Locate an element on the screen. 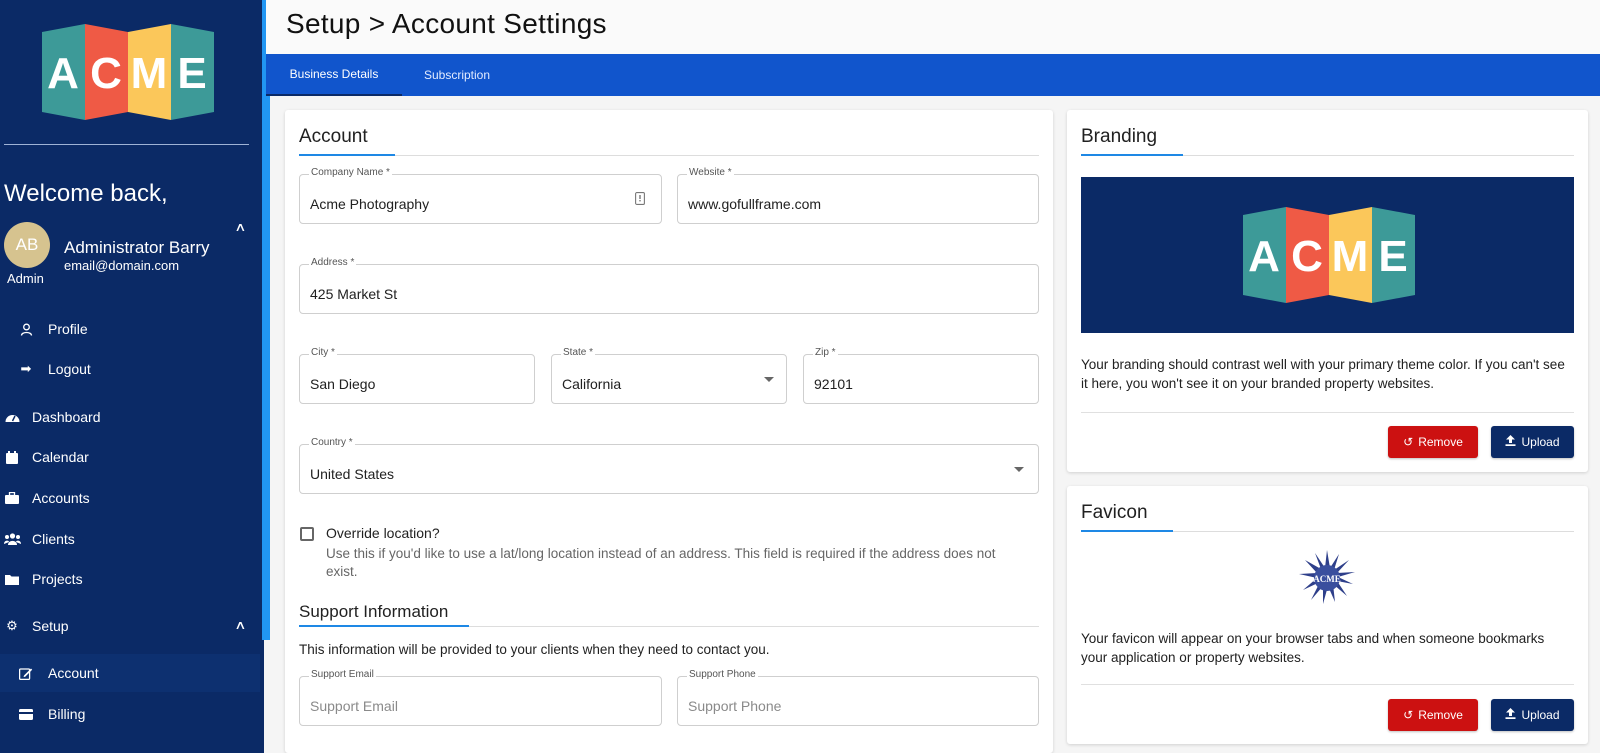 Image resolution: width=1600 pixels, height=753 pixels. dashboard-icon is located at coordinates (12, 417).